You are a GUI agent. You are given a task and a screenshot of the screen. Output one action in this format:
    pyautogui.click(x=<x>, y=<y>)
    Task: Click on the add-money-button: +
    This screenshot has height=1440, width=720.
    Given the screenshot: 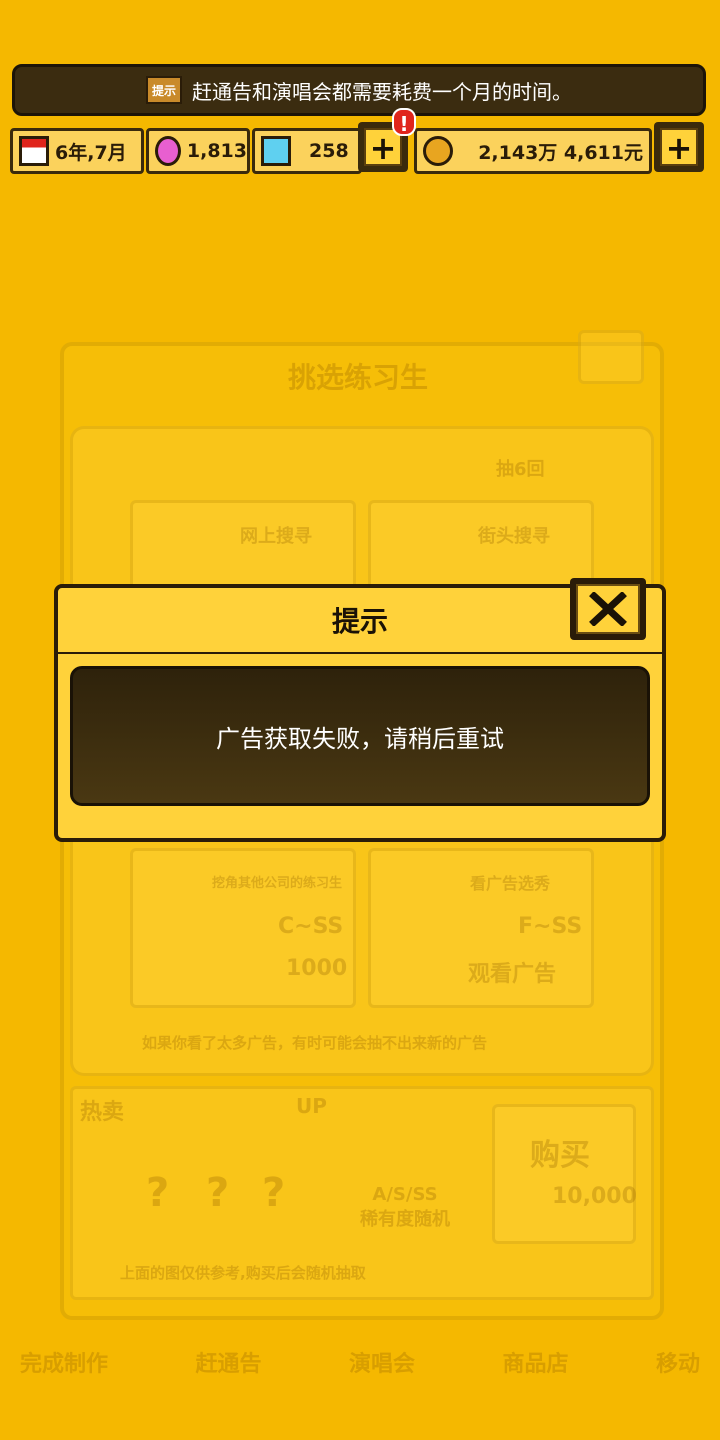 What is the action you would take?
    pyautogui.click(x=679, y=147)
    